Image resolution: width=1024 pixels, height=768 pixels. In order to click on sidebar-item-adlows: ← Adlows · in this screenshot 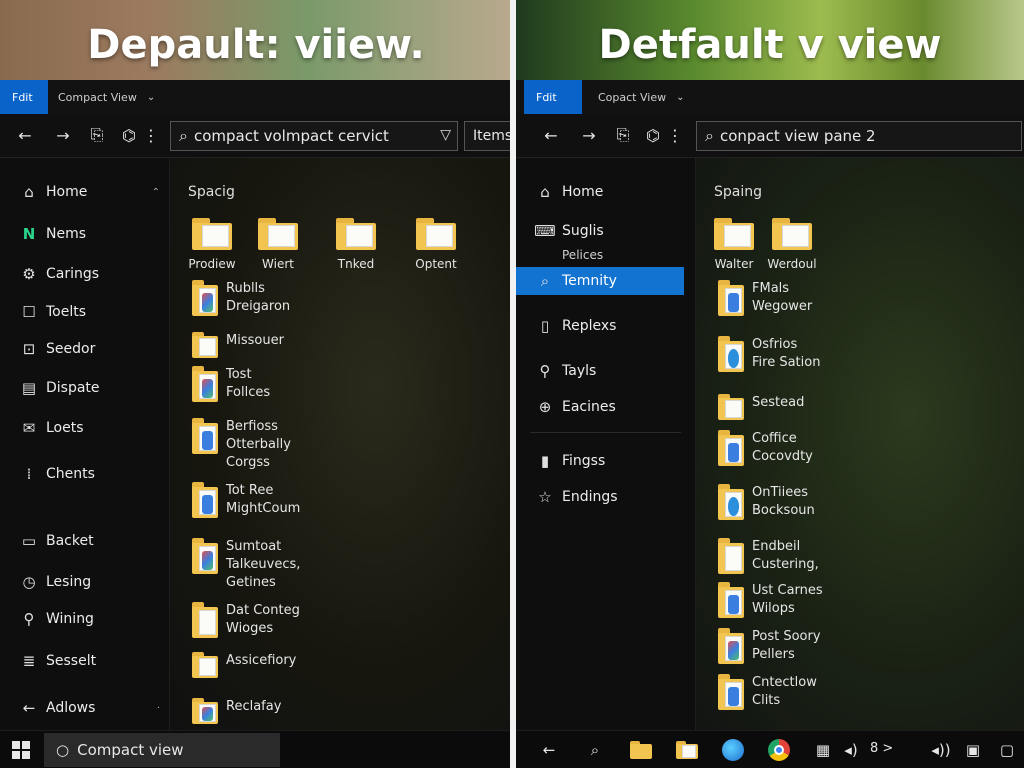, I will do `click(85, 708)`.